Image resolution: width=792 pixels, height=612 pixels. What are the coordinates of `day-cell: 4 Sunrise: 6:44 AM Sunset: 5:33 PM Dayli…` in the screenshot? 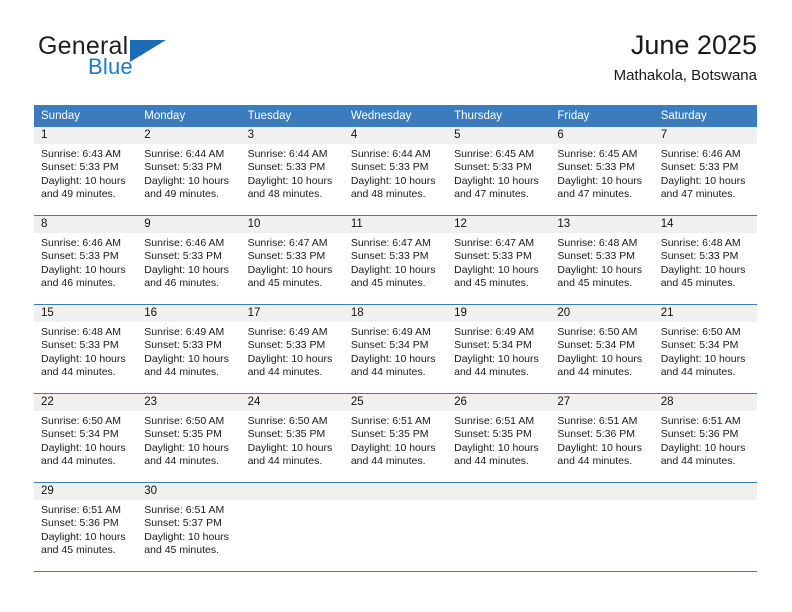 It's located at (395, 171).